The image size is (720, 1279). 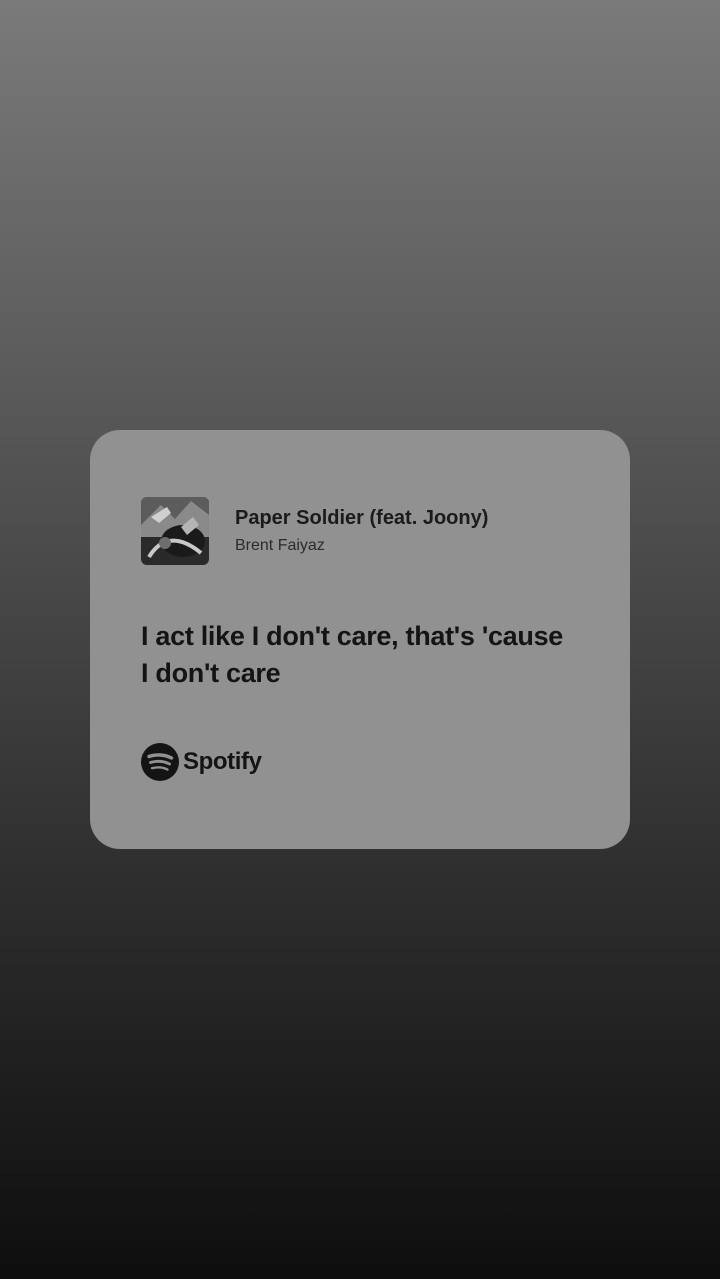 I want to click on spotify-logo-icon, so click(x=160, y=762).